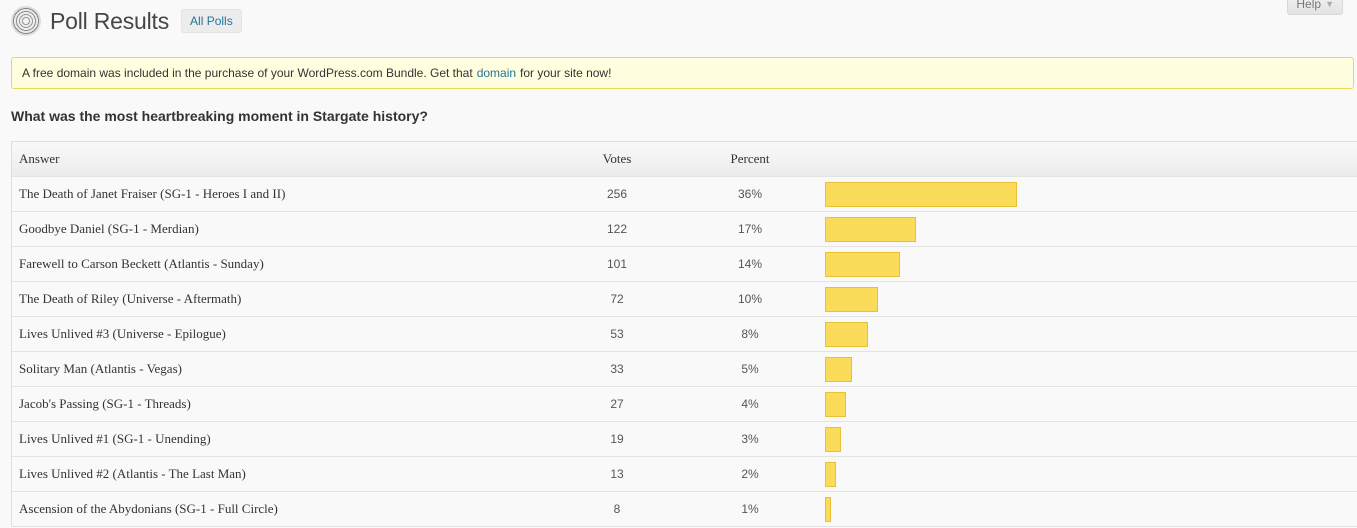  What do you see at coordinates (750, 509) in the screenshot?
I see `vote-percent: 1%` at bounding box center [750, 509].